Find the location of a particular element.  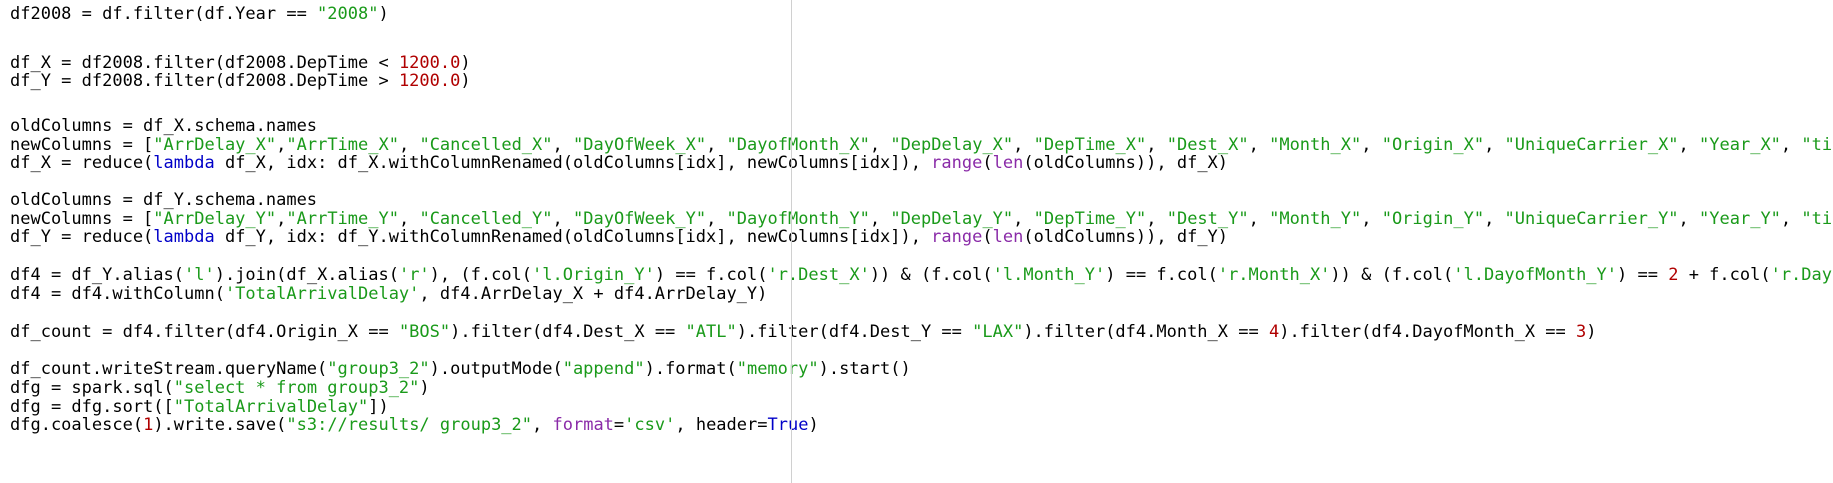

code-token-number: 4 is located at coordinates (1274, 332).